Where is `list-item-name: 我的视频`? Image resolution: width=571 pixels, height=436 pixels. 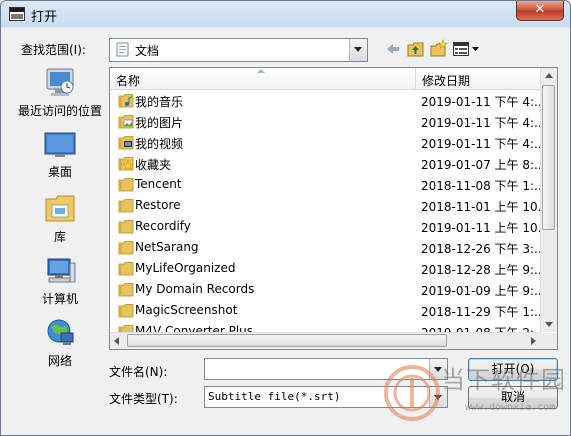 list-item-name: 我的视频 is located at coordinates (159, 144).